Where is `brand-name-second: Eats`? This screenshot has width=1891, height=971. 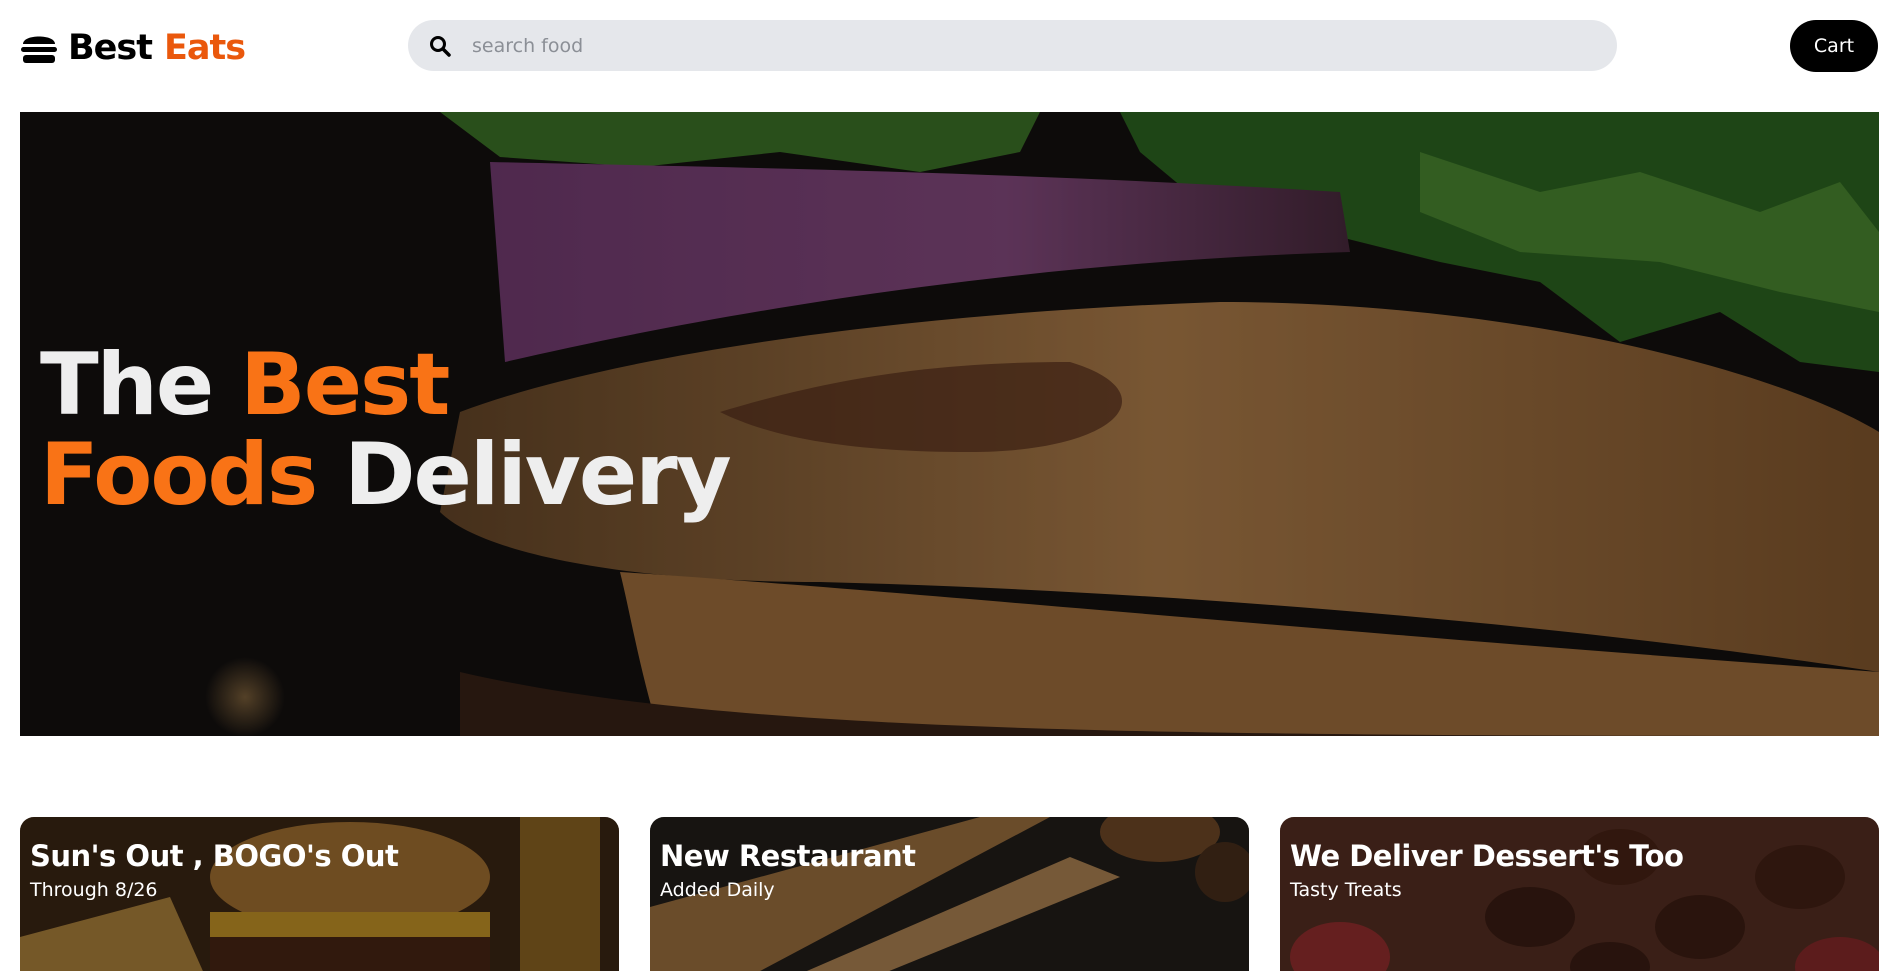
brand-name-second: Eats is located at coordinates (204, 48).